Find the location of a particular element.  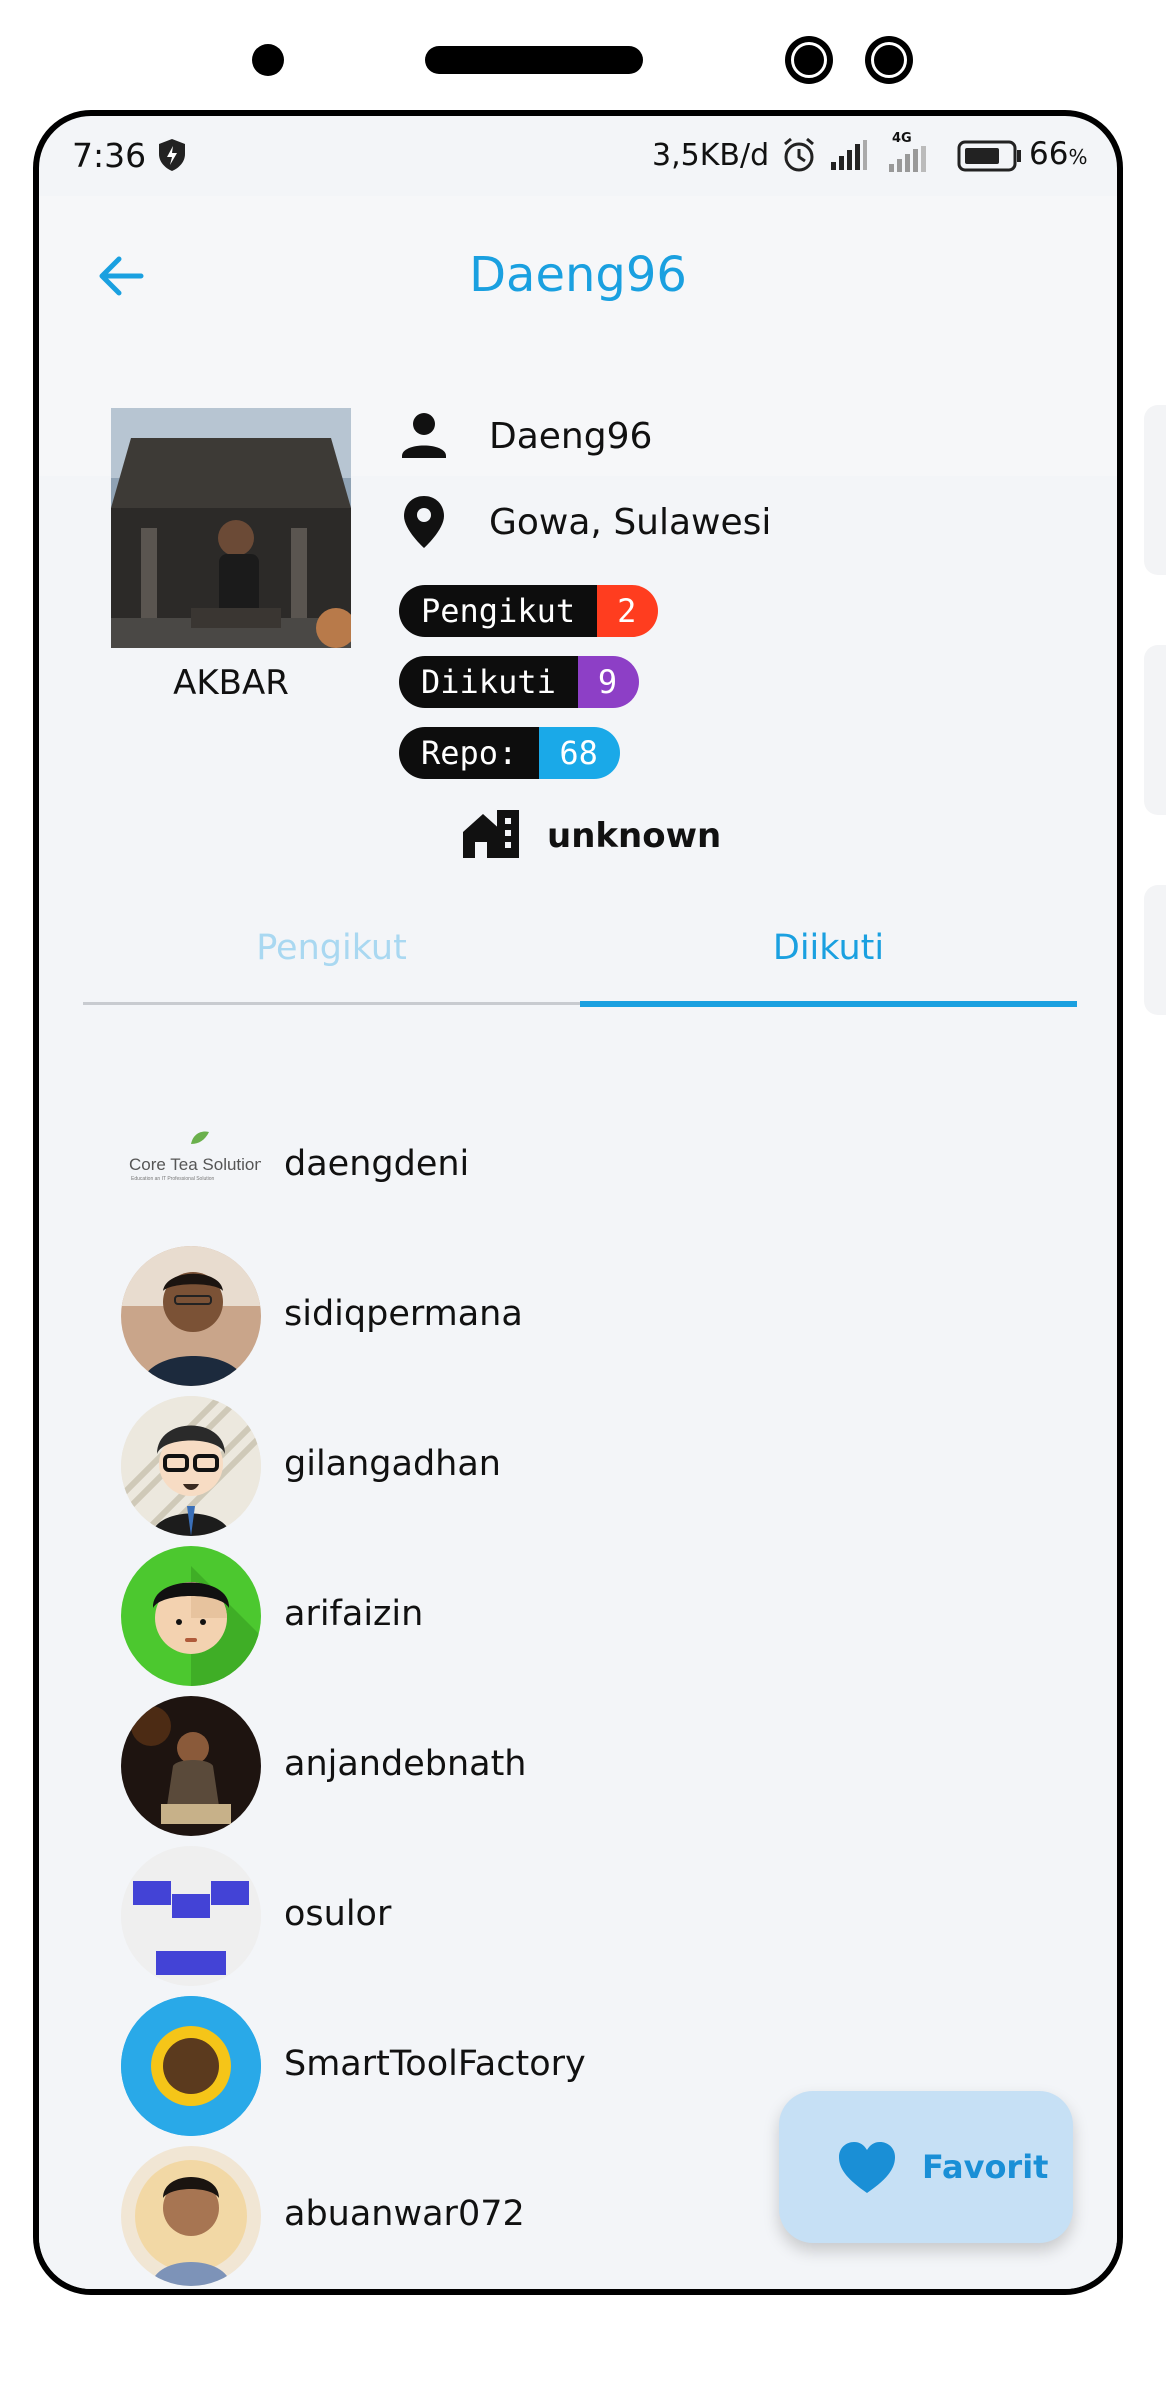

username-text: Daeng96 is located at coordinates (571, 436).